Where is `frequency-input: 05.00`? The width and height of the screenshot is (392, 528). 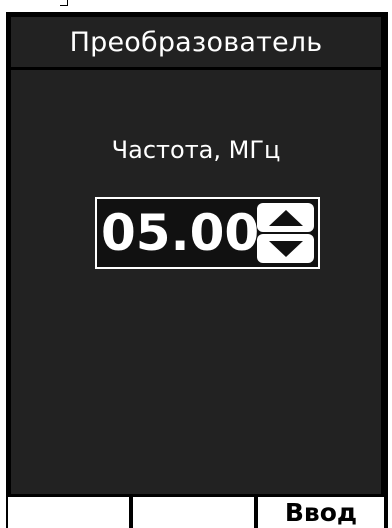
frequency-input: 05.00 is located at coordinates (207, 233).